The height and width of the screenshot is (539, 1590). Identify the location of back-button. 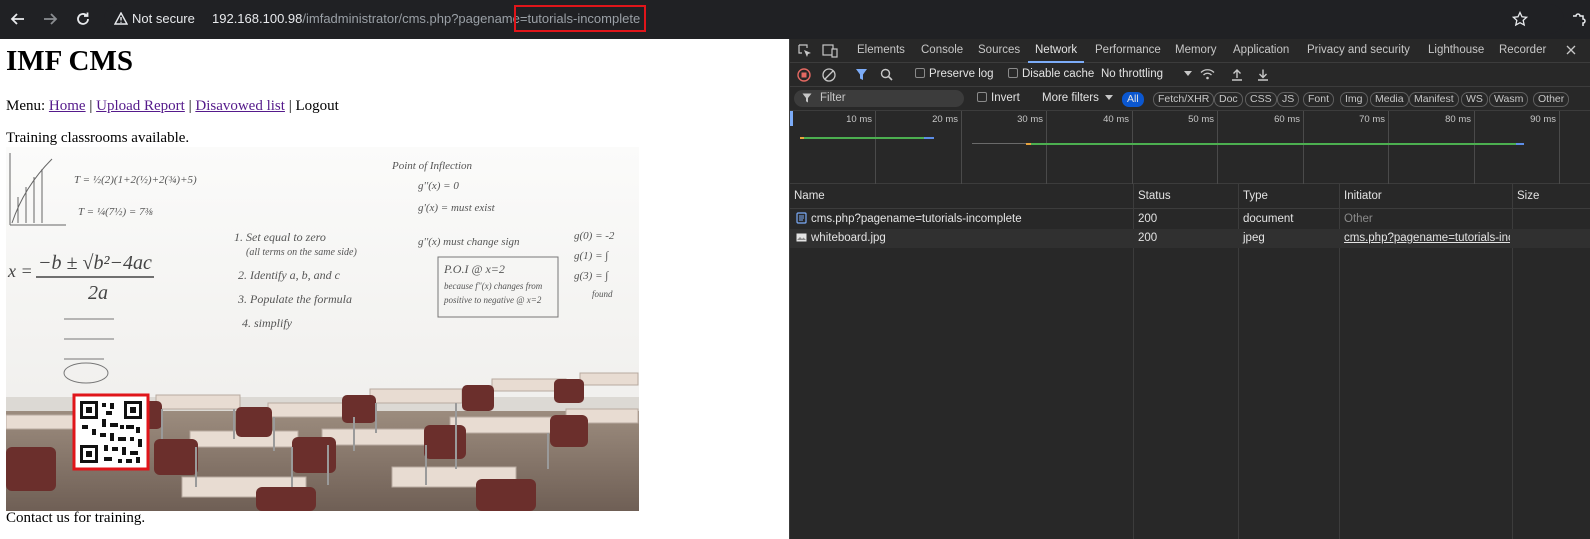
(18, 19).